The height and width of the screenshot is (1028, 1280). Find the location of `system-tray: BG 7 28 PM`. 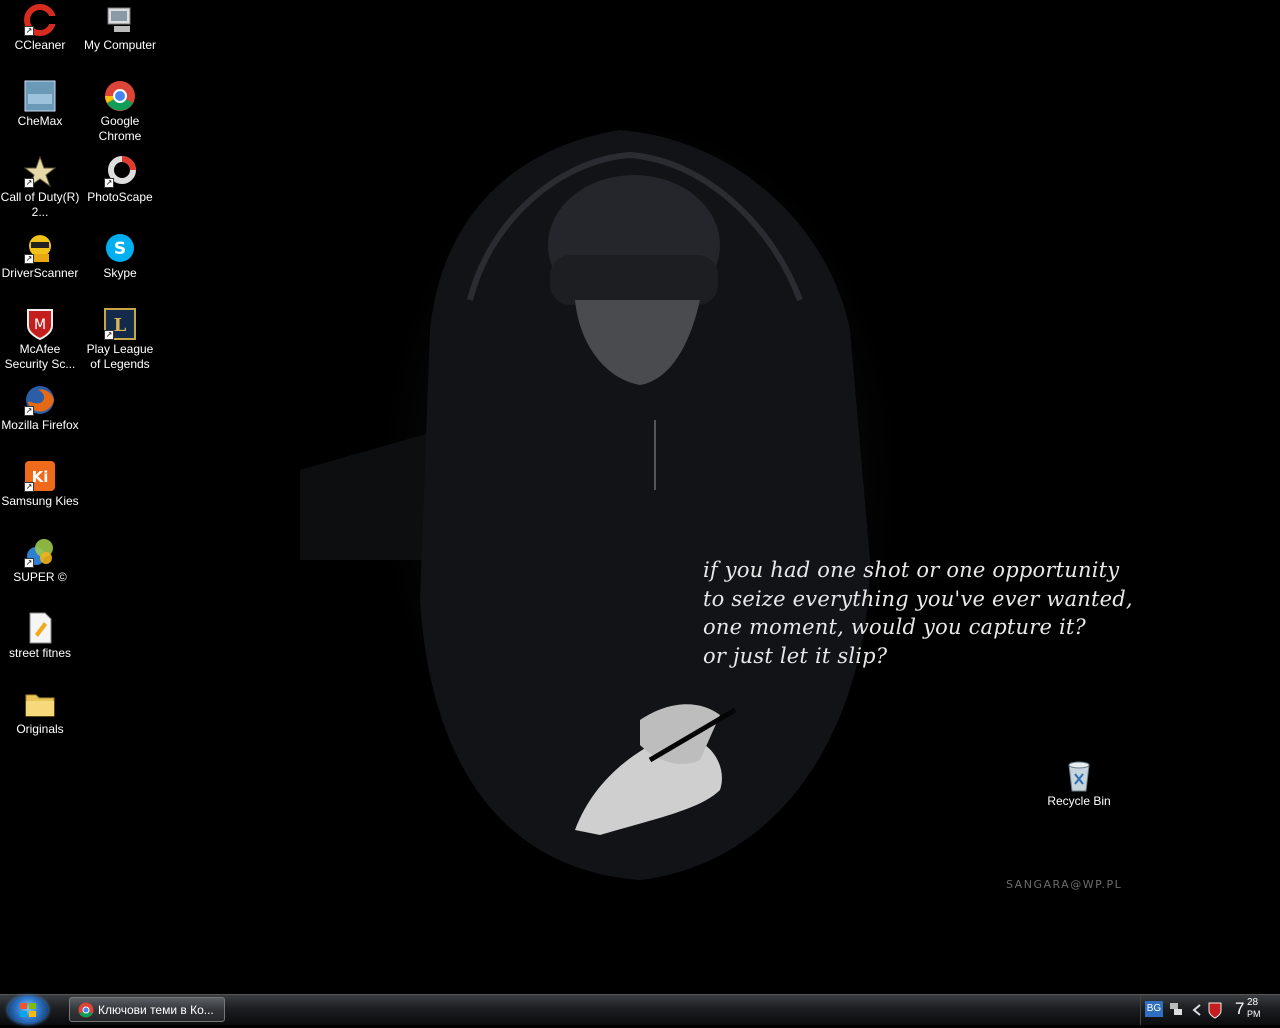

system-tray: BG 7 28 PM is located at coordinates (1210, 1010).